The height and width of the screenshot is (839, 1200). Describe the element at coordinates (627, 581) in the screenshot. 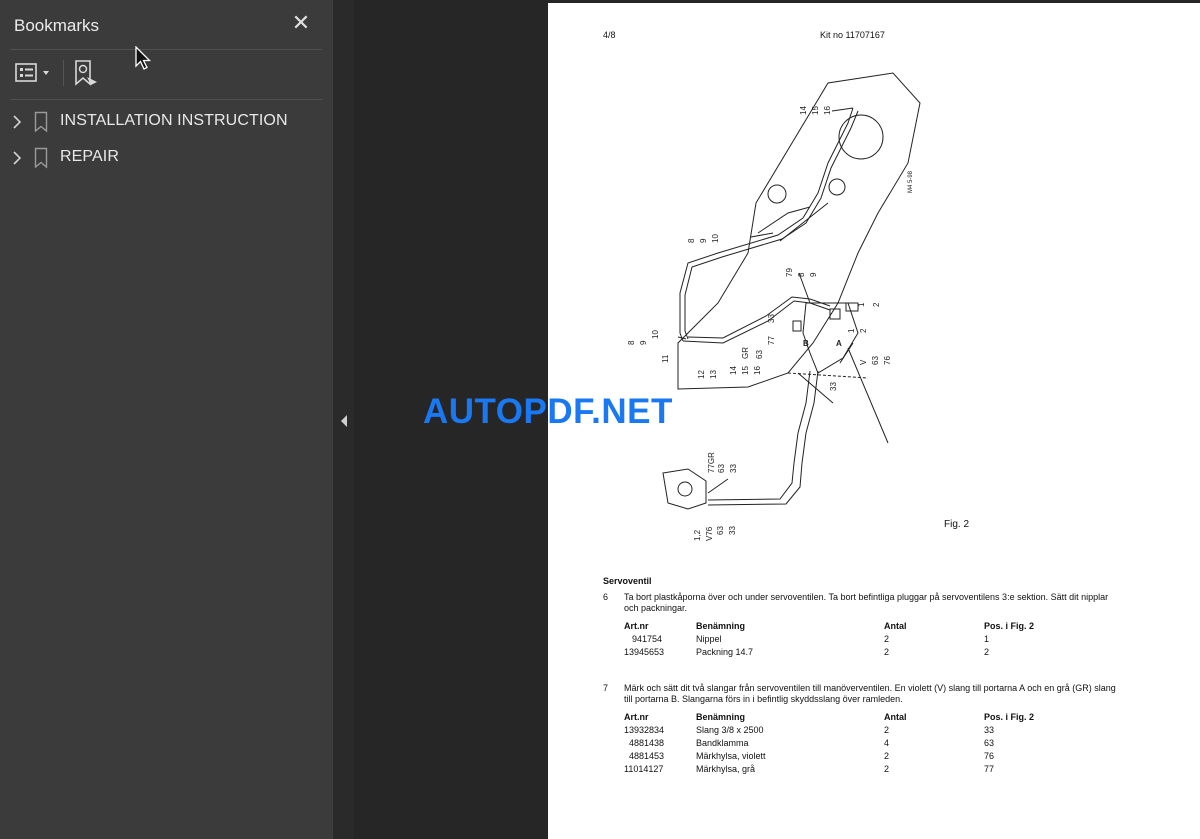

I see `section-title: Servoventil` at that location.